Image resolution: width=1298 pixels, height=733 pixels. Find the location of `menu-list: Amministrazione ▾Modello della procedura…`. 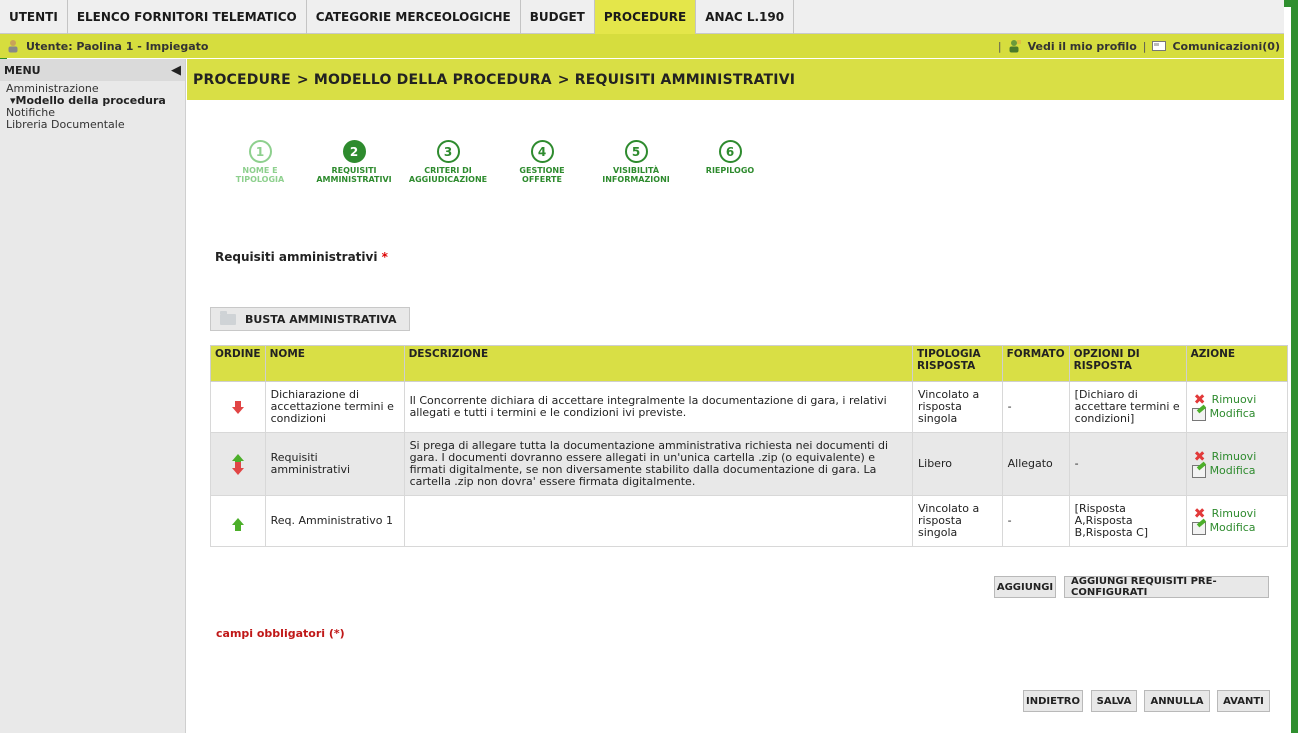

menu-list: Amministrazione ▾Modello della procedura… is located at coordinates (92, 107).